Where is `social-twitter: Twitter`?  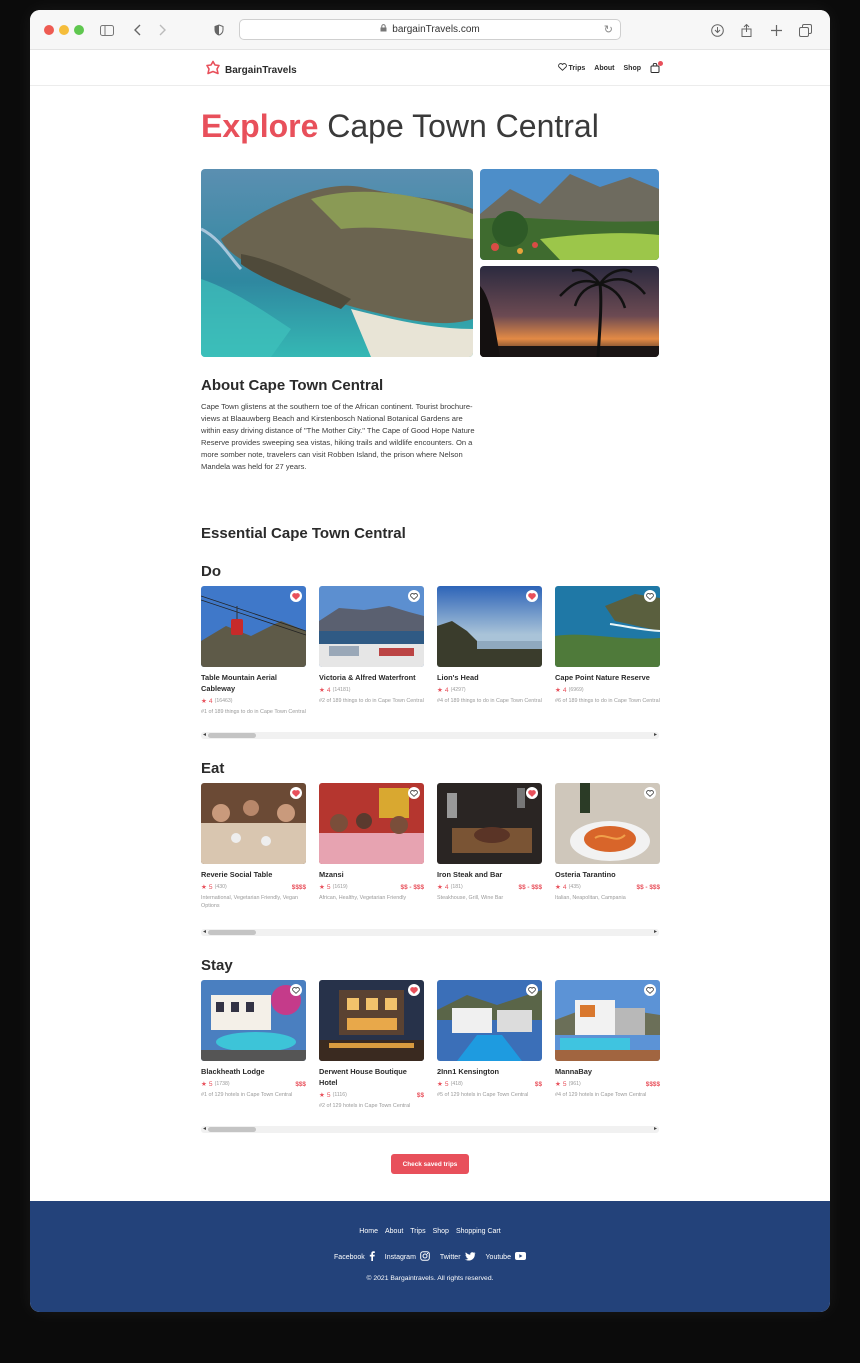 social-twitter: Twitter is located at coordinates (458, 1257).